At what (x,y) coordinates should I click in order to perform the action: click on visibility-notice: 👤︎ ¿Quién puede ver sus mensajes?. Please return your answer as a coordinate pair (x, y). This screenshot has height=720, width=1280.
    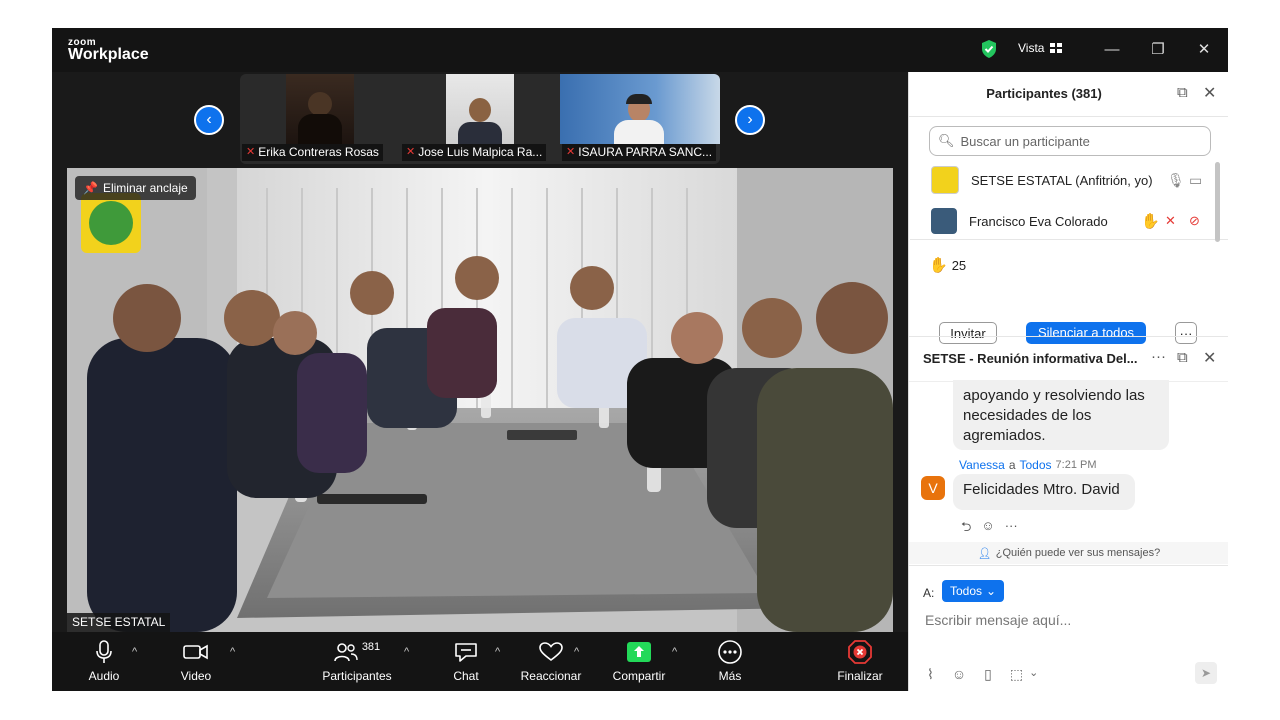
    Looking at the image, I should click on (1068, 553).